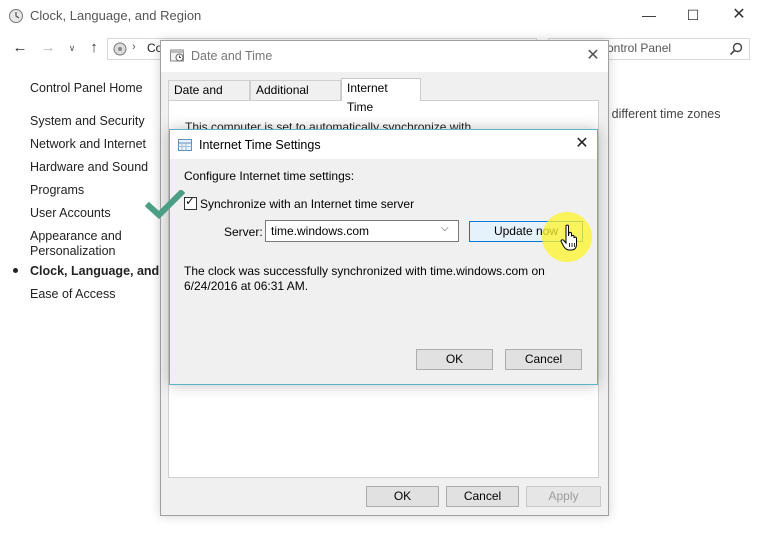  I want to click on current-item-bullet, so click(15, 270).